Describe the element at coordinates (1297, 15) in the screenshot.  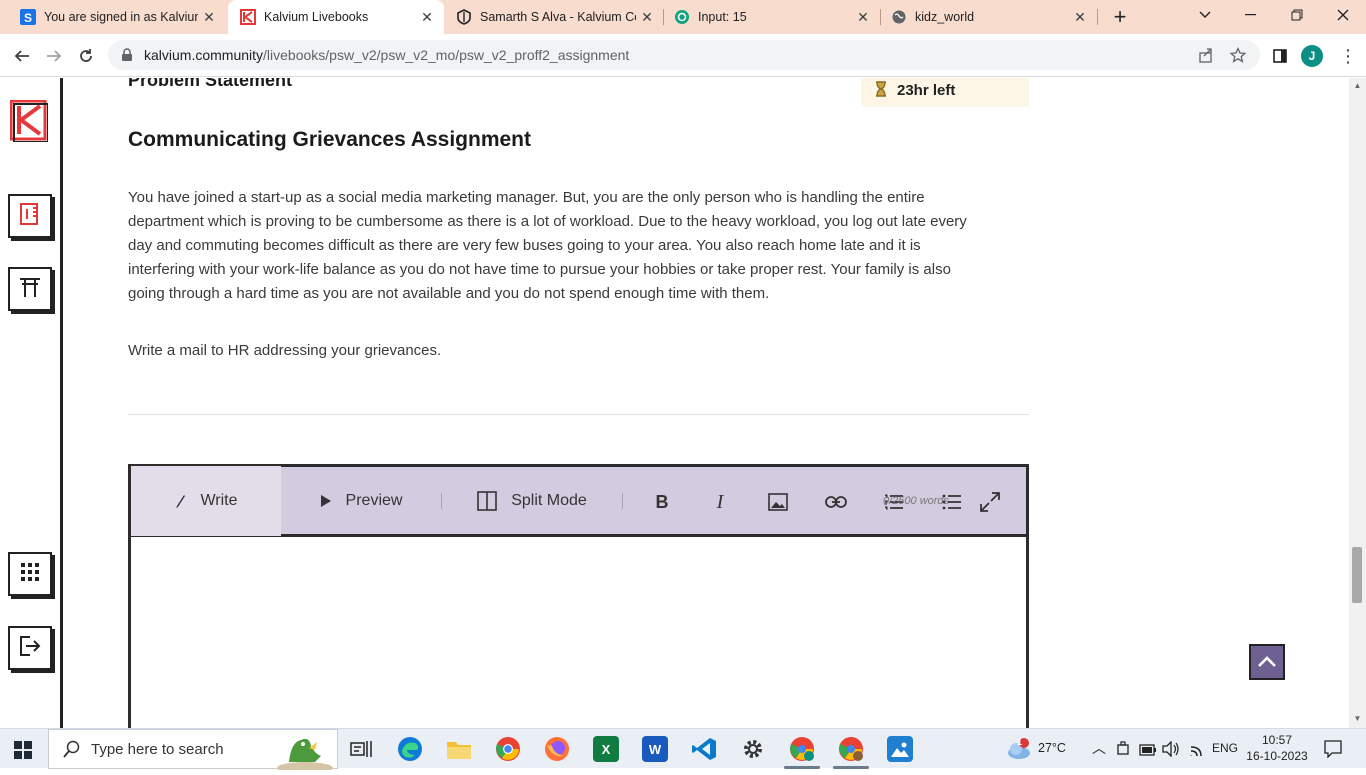
I see `restore-button` at that location.